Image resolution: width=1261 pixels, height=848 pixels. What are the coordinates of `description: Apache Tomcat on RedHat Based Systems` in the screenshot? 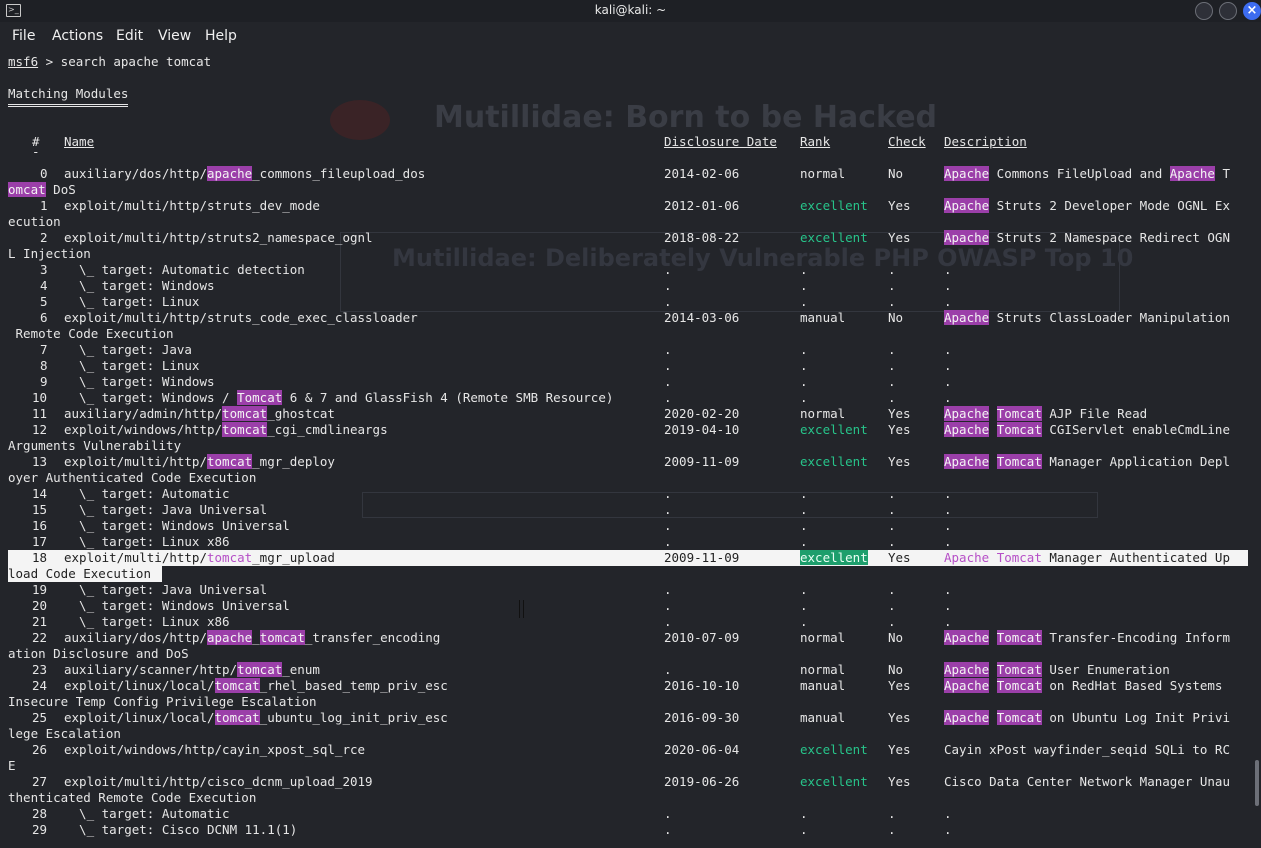 It's located at (1083, 685).